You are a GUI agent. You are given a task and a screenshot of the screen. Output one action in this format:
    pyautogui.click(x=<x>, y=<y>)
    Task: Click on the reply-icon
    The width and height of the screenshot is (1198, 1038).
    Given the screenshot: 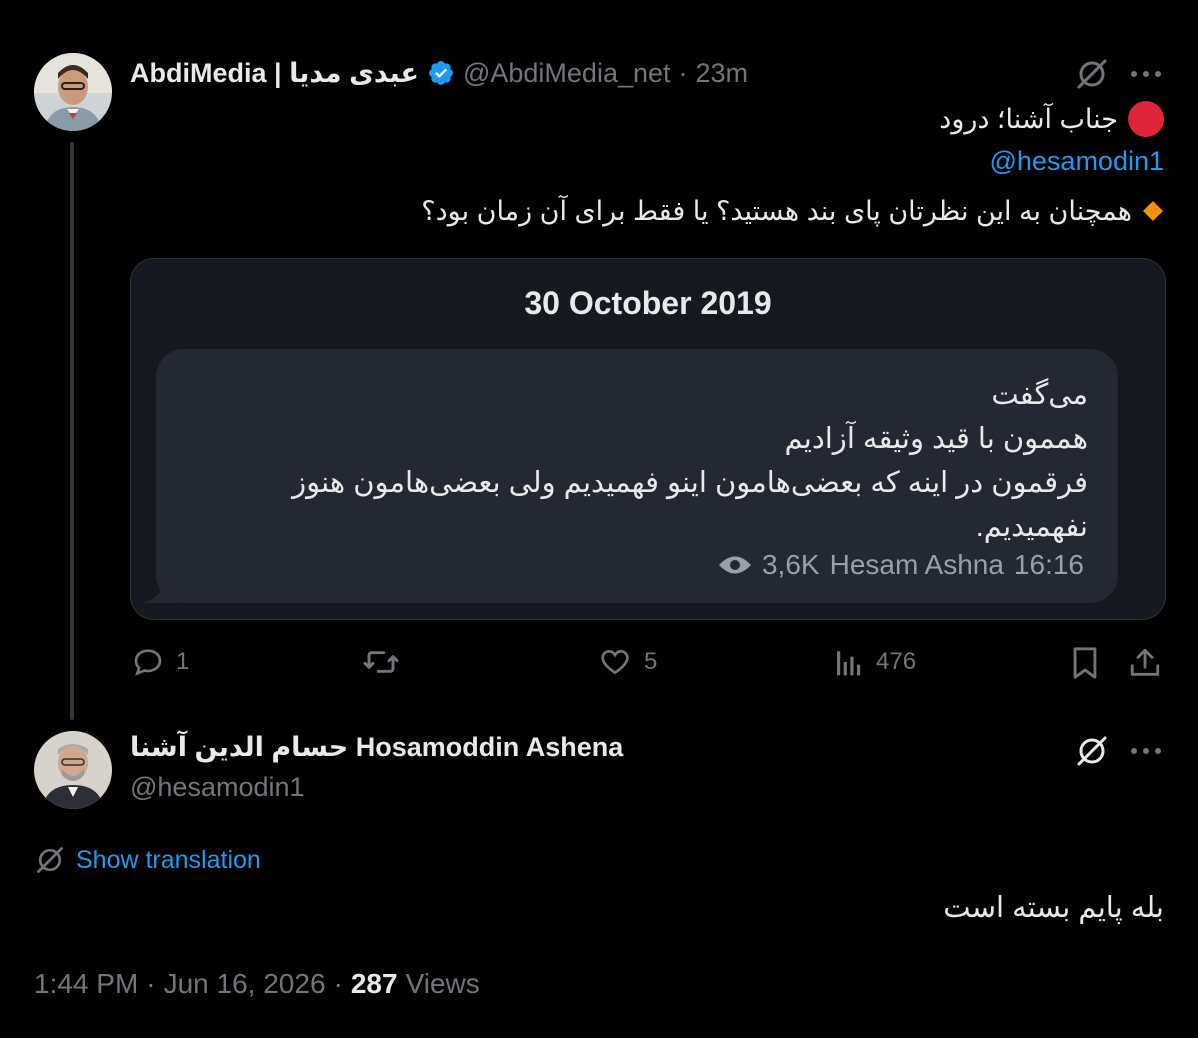 What is the action you would take?
    pyautogui.click(x=148, y=662)
    